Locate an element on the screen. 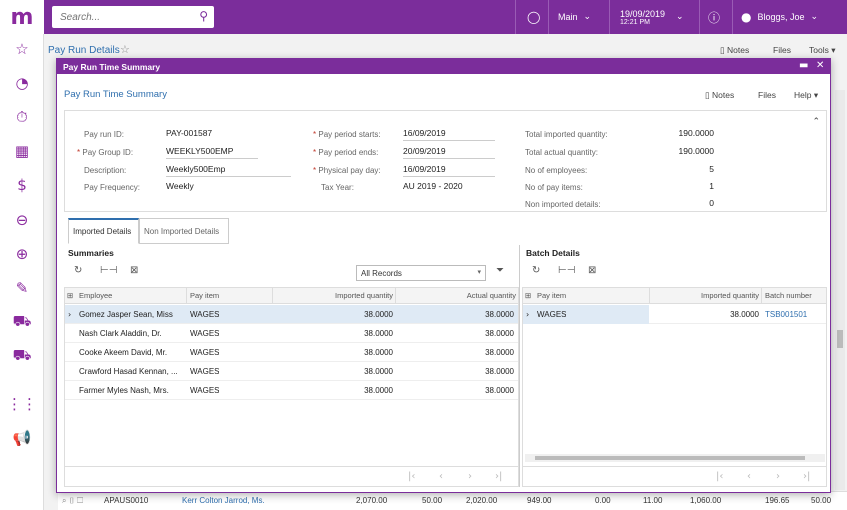 The width and height of the screenshot is (847, 510). search-icon: ⚲ is located at coordinates (203, 16).